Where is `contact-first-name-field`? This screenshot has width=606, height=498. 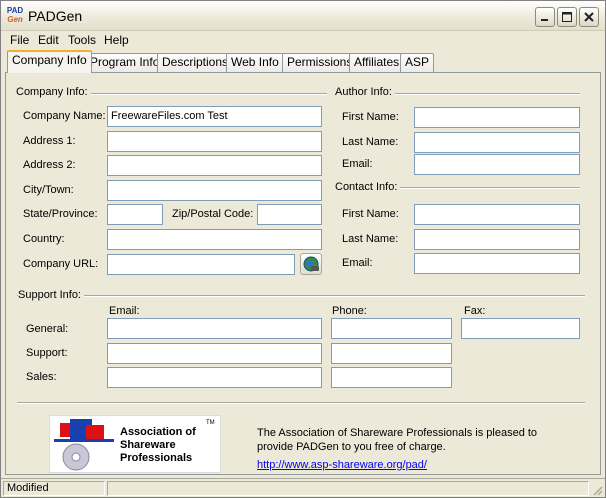
contact-first-name-field is located at coordinates (497, 214).